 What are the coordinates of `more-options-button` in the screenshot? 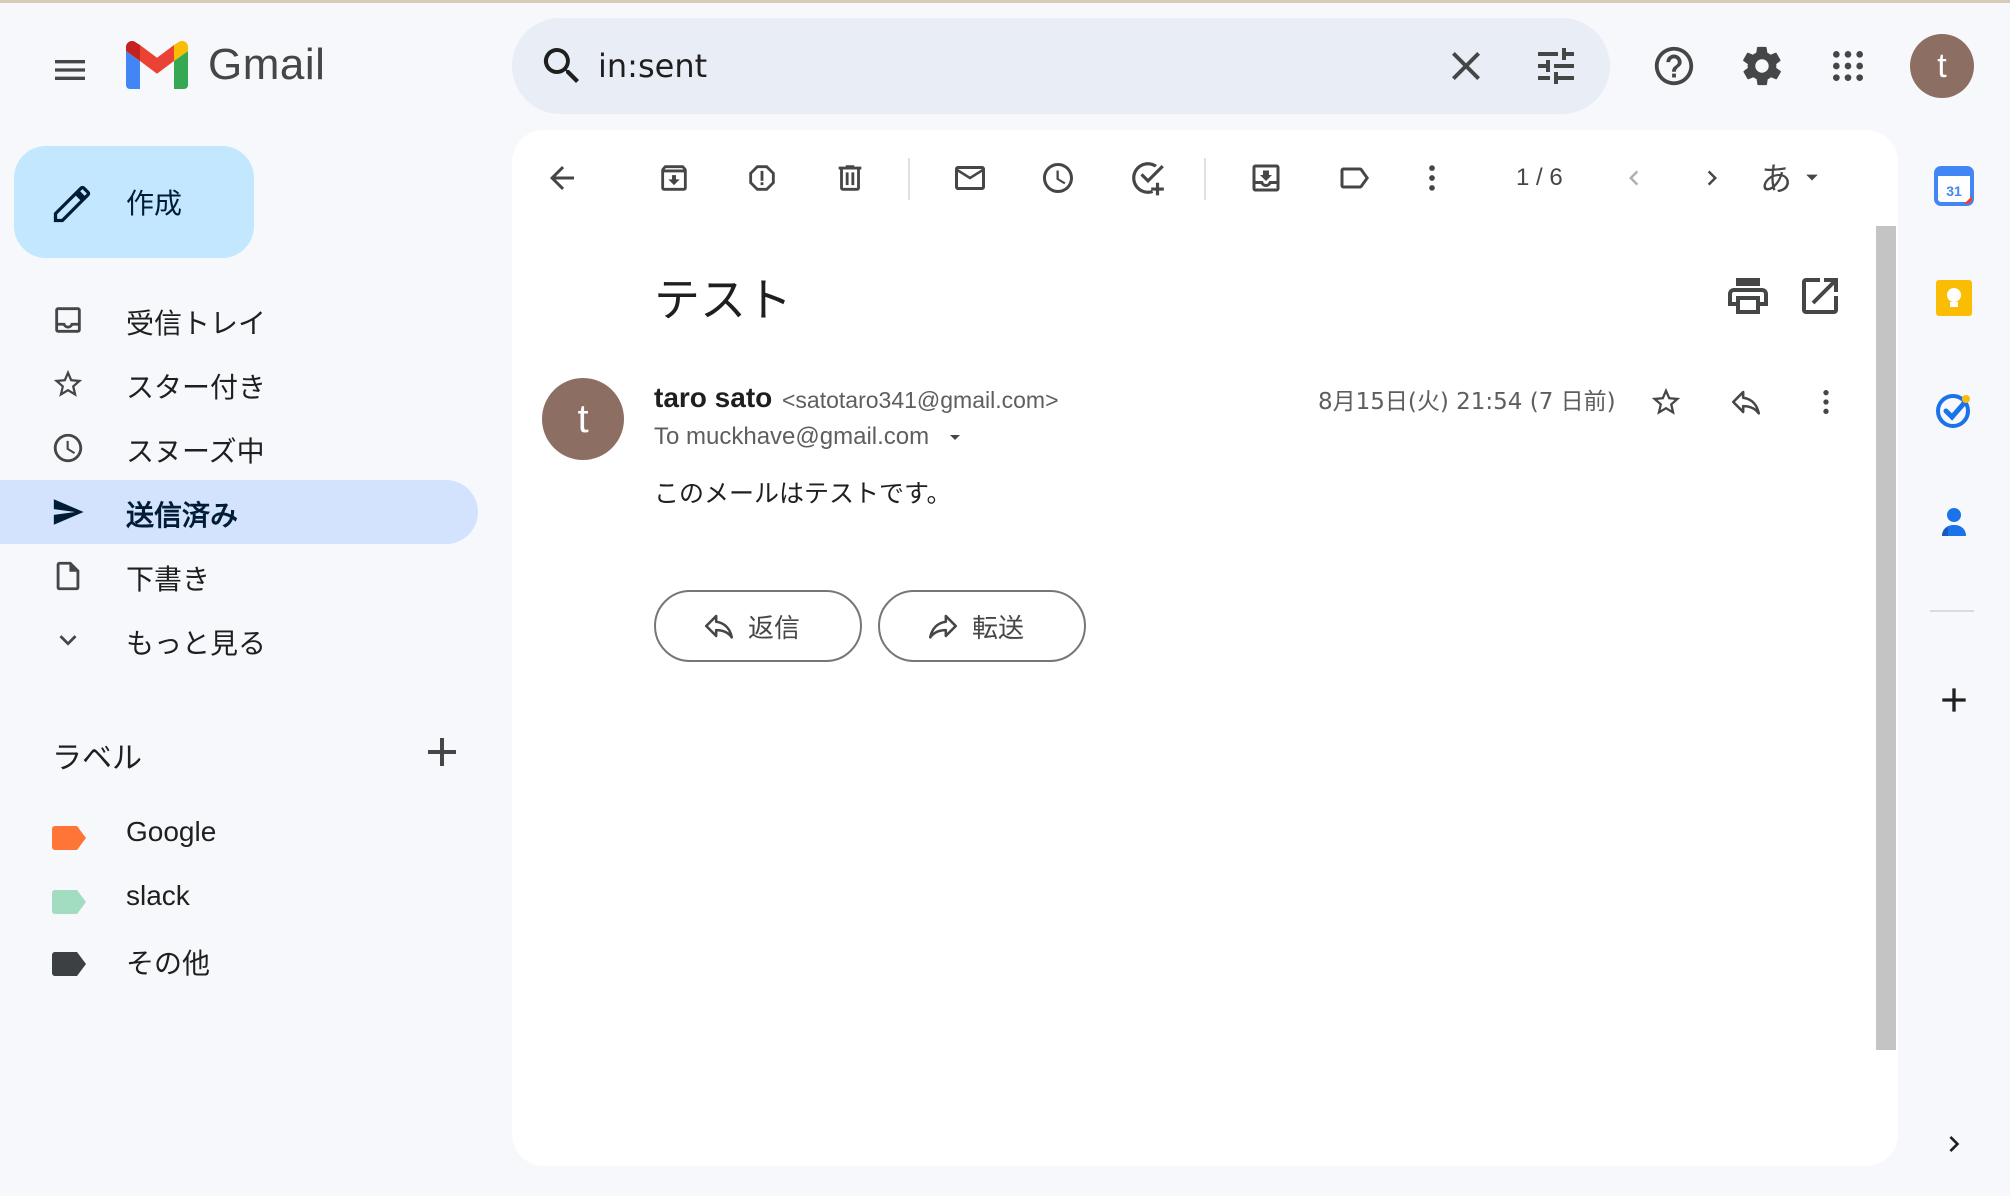 It's located at (1432, 178).